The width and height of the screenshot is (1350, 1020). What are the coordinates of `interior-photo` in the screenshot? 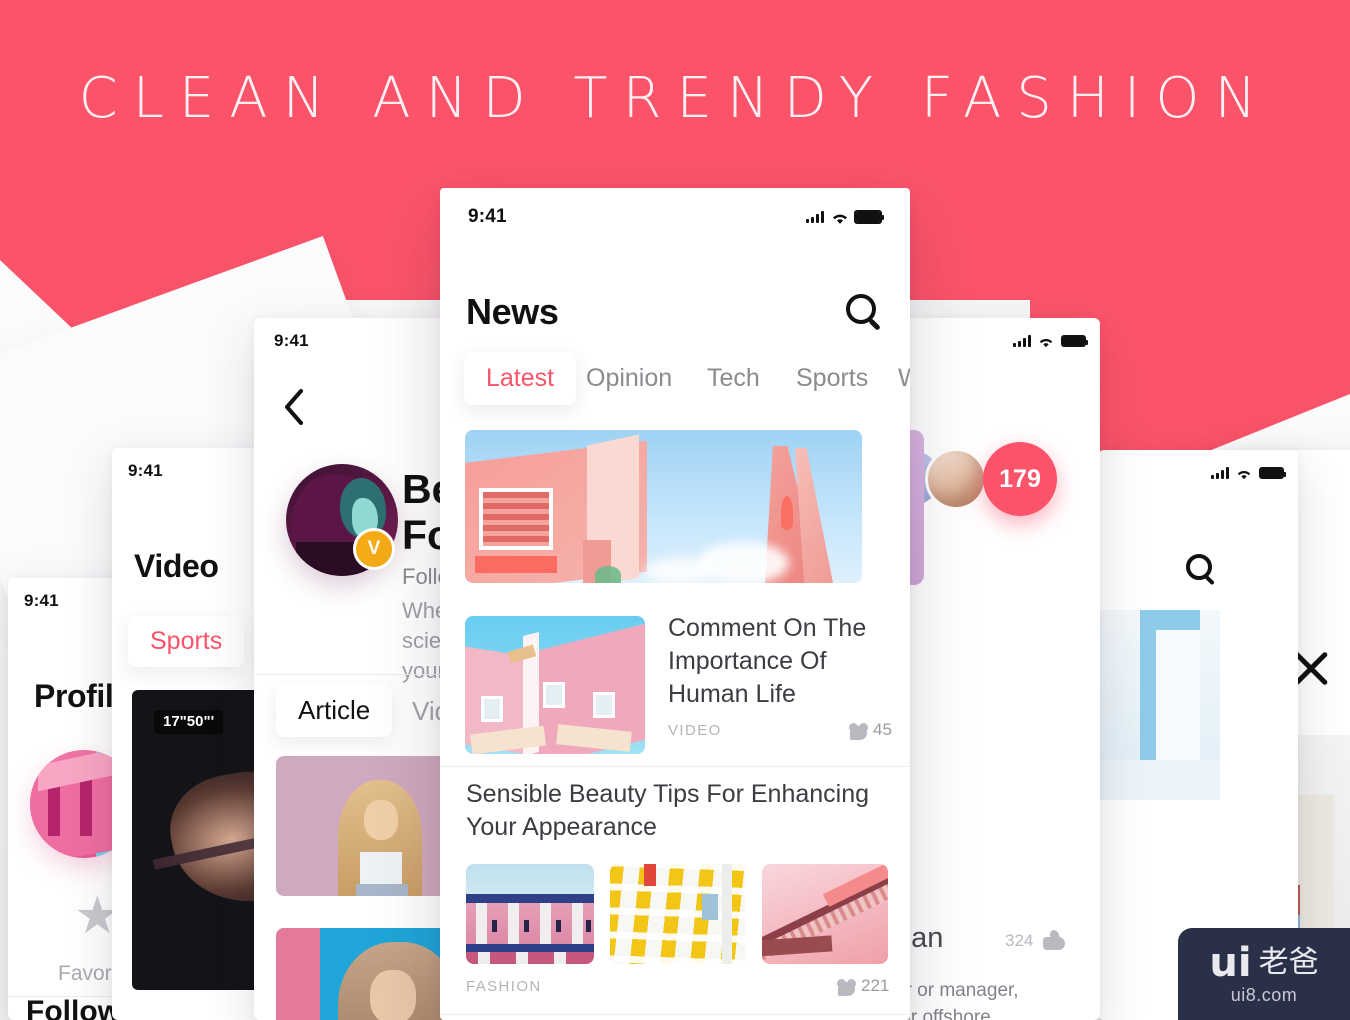 It's located at (1159, 705).